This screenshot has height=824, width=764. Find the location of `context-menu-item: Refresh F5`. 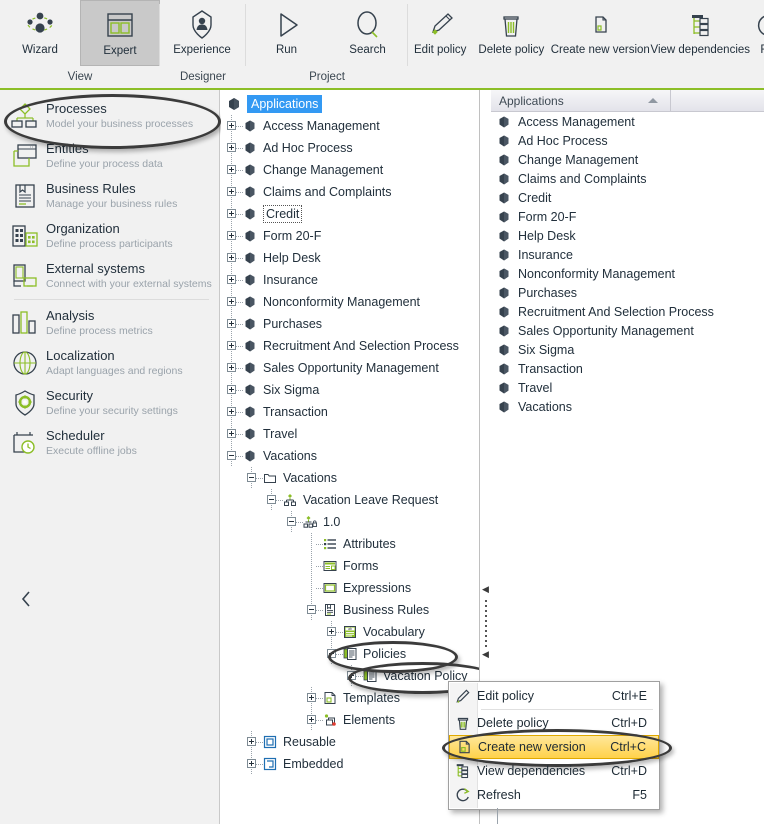

context-menu-item: Refresh F5 is located at coordinates (554, 795).